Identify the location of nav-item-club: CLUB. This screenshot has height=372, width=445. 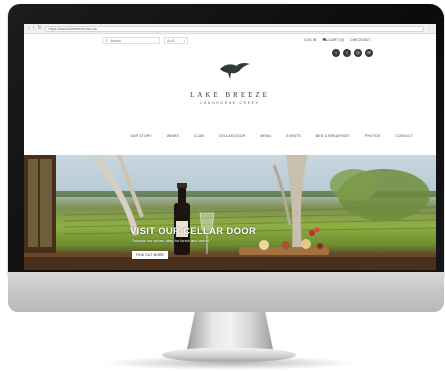
(198, 136).